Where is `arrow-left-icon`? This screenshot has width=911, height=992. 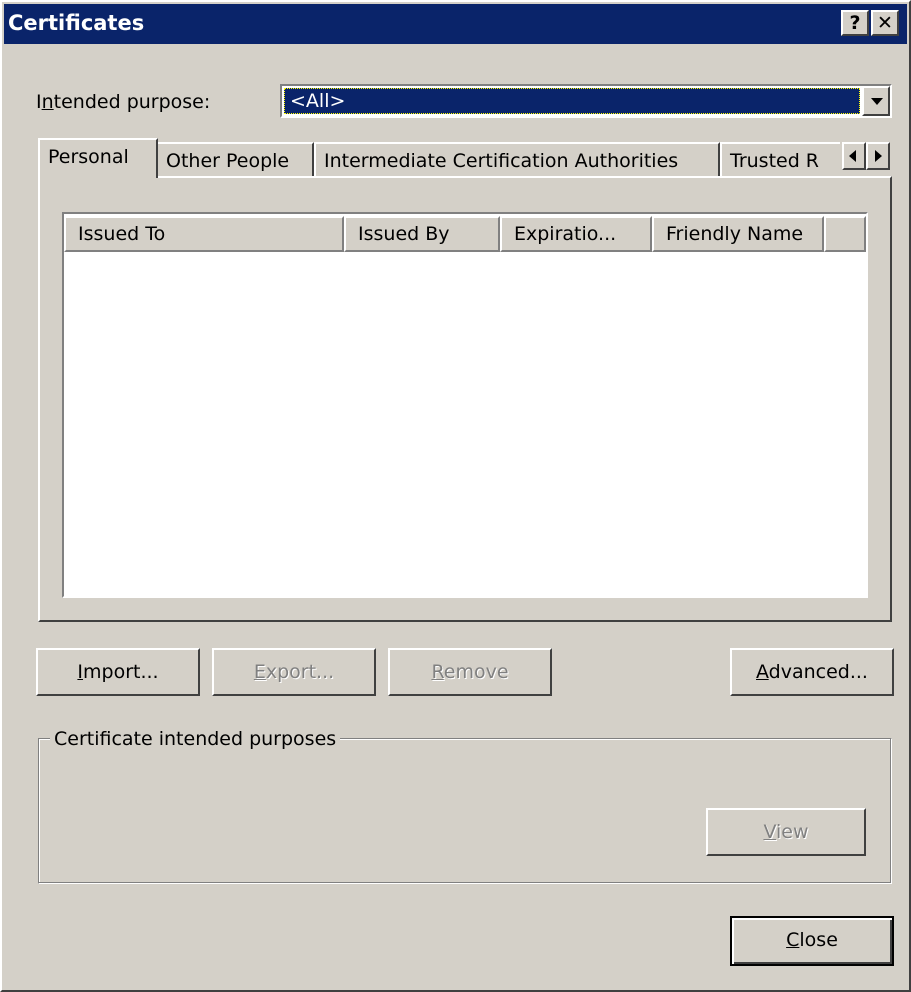
arrow-left-icon is located at coordinates (852, 156).